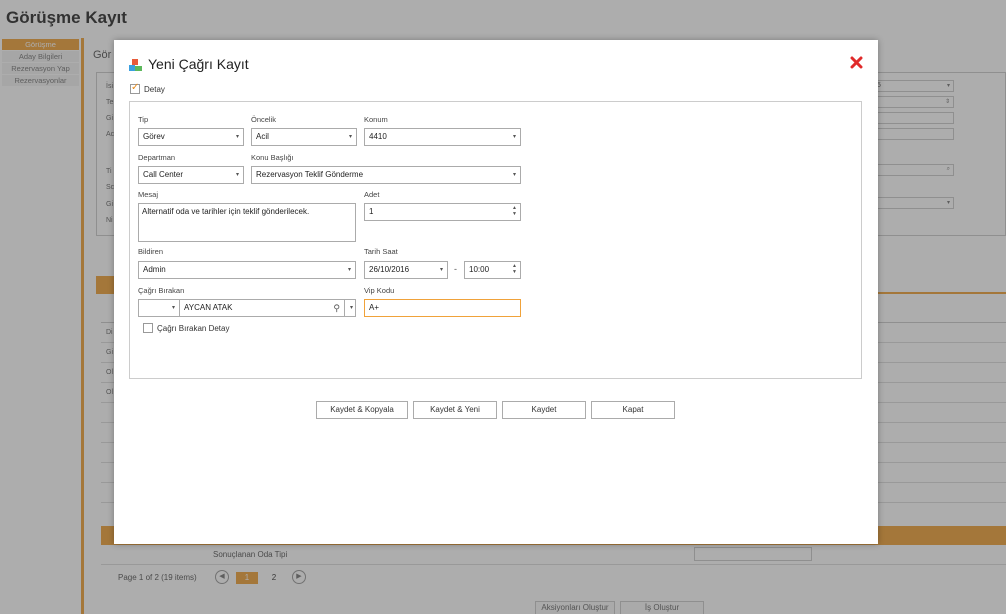  What do you see at coordinates (406, 270) in the screenshot?
I see `date-picker: 26/10/2016 ▾` at bounding box center [406, 270].